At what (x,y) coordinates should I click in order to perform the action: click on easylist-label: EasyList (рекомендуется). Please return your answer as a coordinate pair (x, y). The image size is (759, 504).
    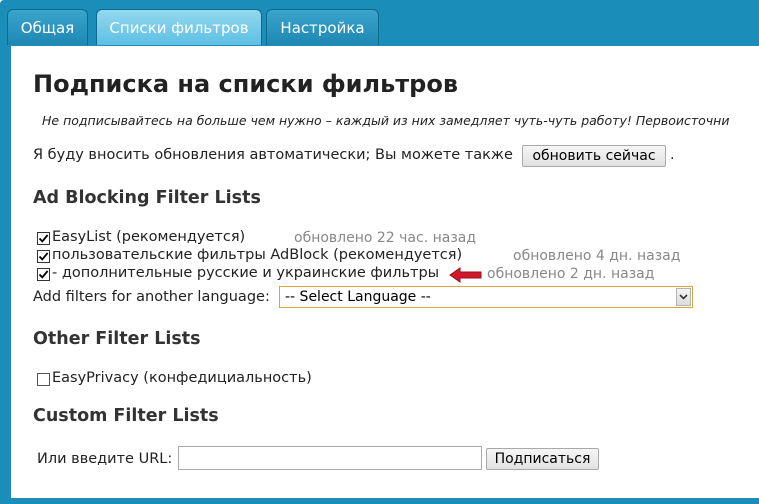
    Looking at the image, I should click on (148, 237).